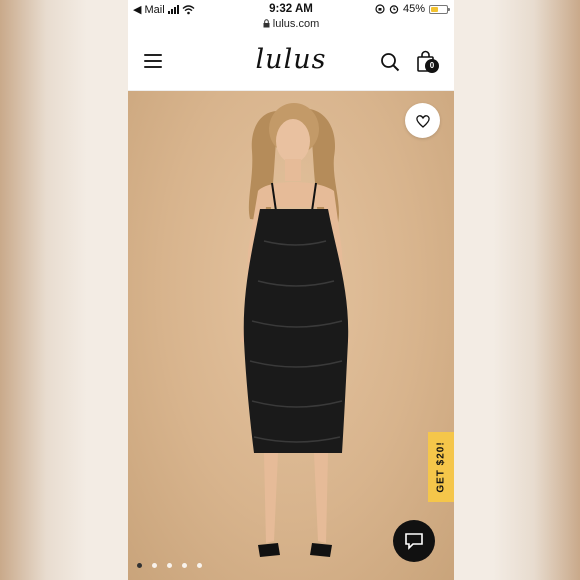 This screenshot has width=580, height=580. Describe the element at coordinates (380, 9) in the screenshot. I see `orientation-lock-icon` at that location.